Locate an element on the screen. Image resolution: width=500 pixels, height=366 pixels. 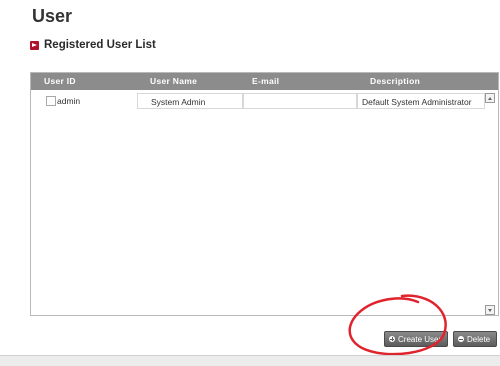
bottom-status-bar is located at coordinates (250, 360).